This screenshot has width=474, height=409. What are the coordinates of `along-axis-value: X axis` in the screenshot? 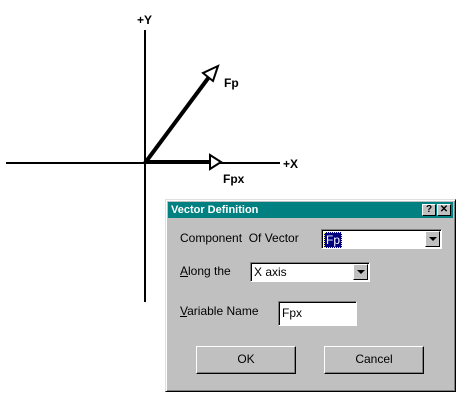 It's located at (270, 272).